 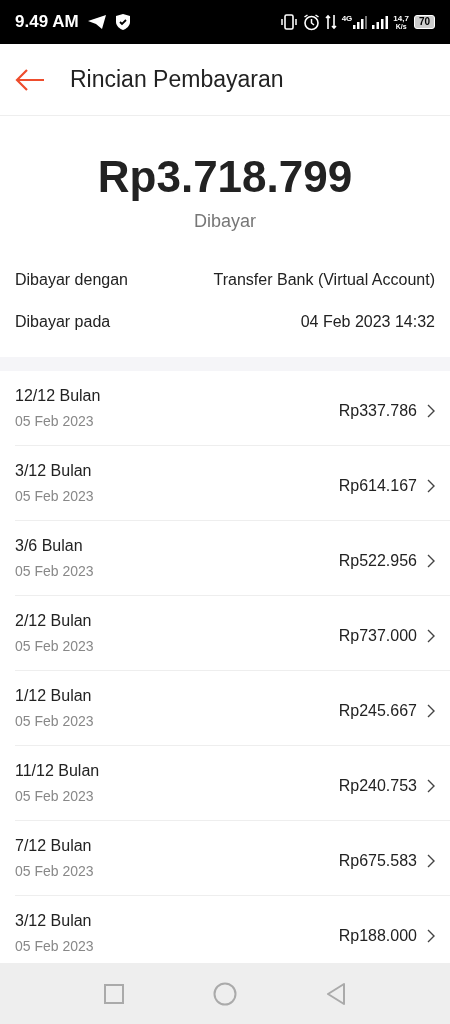 What do you see at coordinates (347, 19) in the screenshot?
I see `network-type: 4G` at bounding box center [347, 19].